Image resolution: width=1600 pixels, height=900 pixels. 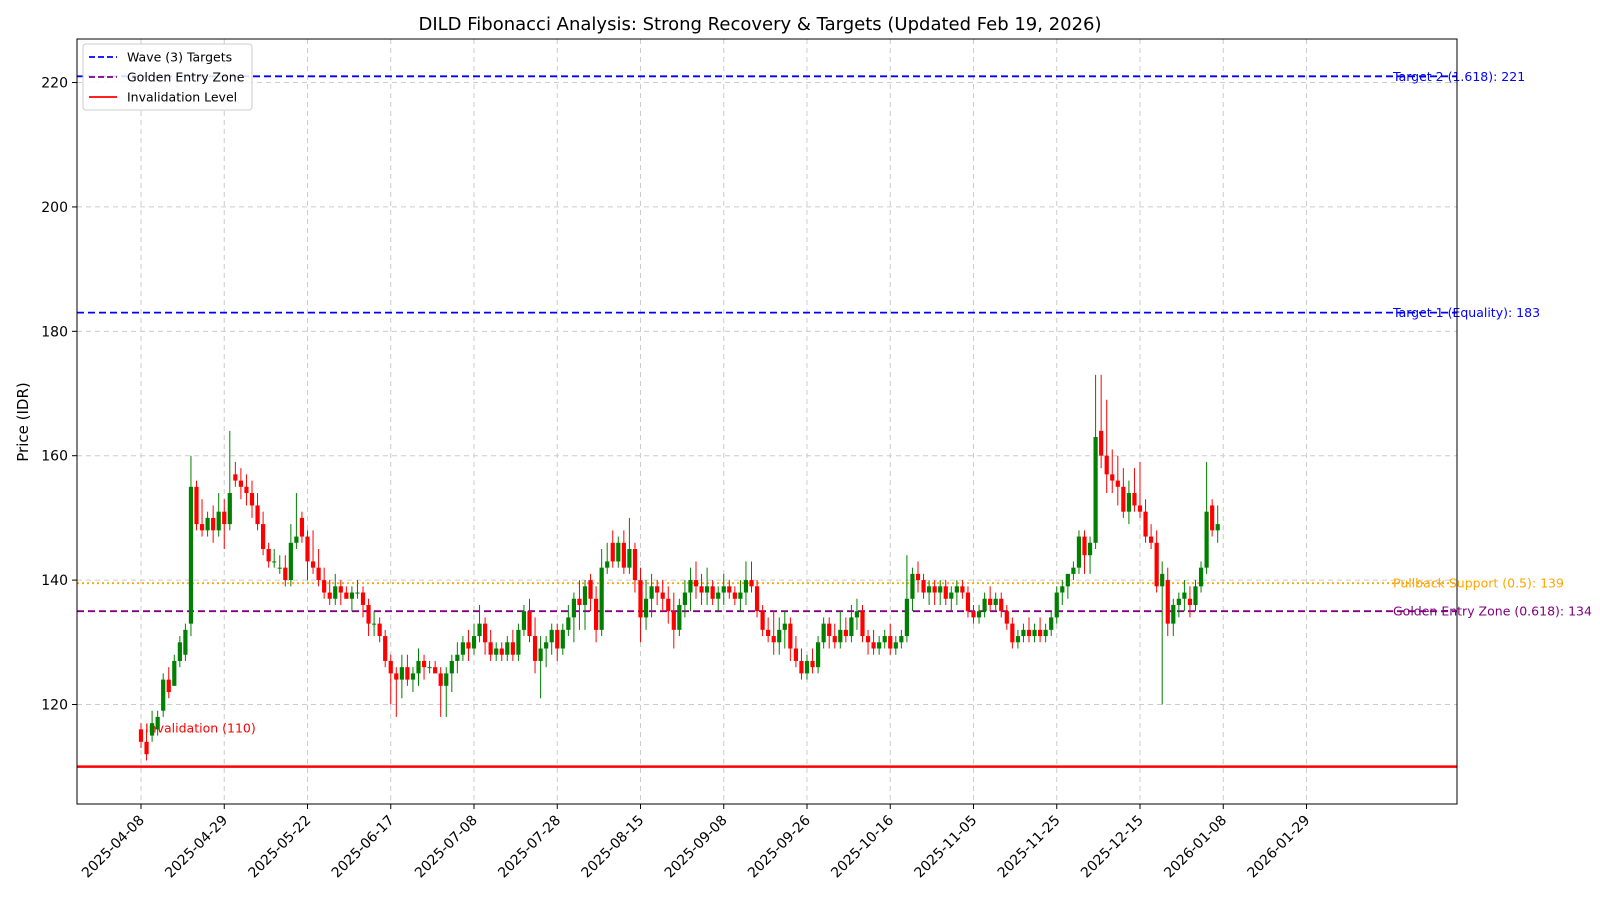 I want to click on y-axis: 120 140 160 180 200 220, so click(x=59, y=394).